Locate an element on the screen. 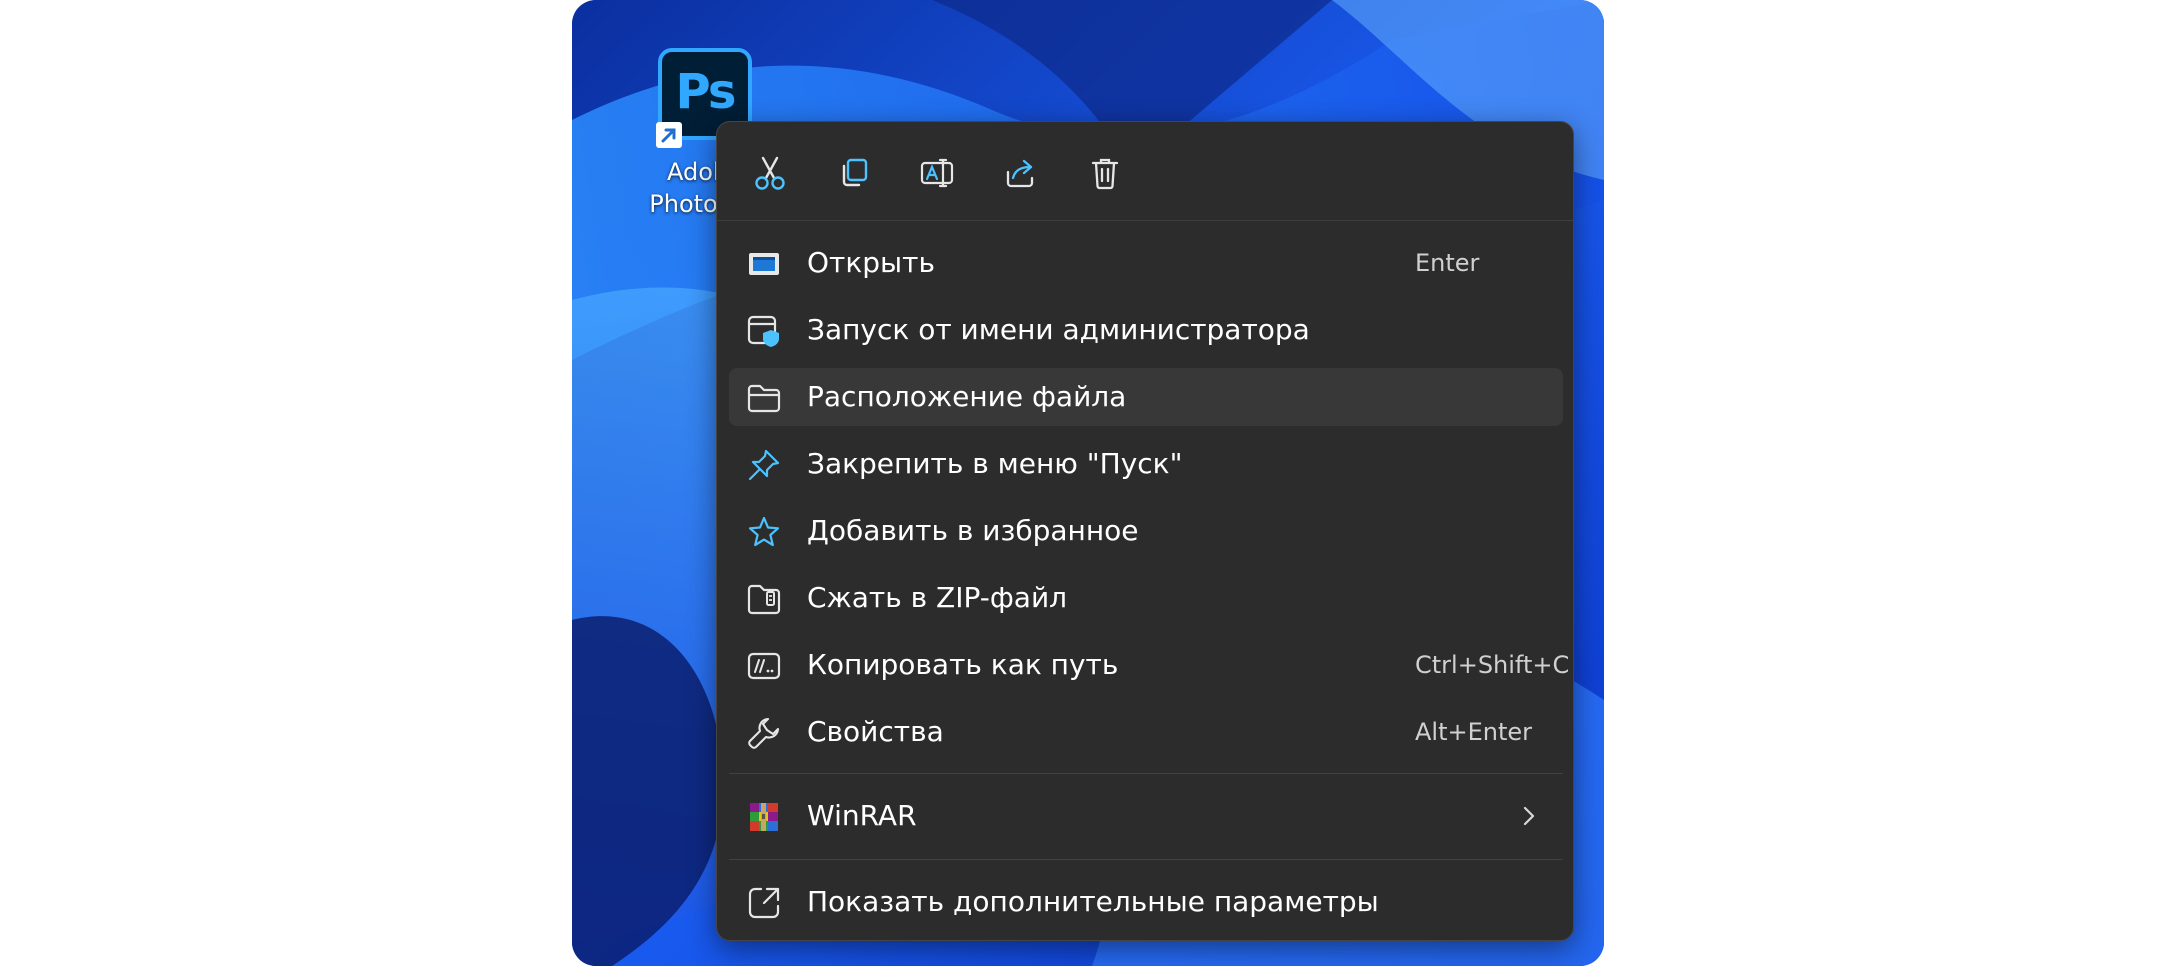 This screenshot has width=2175, height=966. cut-button is located at coordinates (770, 173).